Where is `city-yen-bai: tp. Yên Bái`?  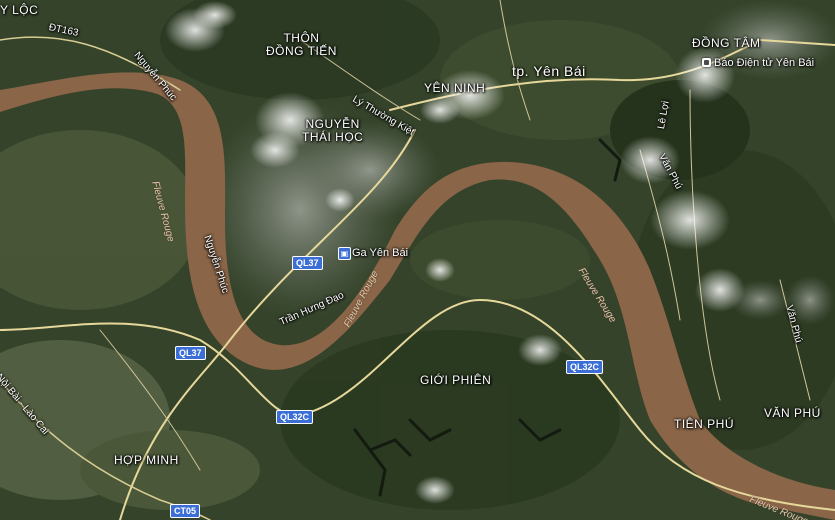
city-yen-bai: tp. Yên Bái is located at coordinates (549, 71).